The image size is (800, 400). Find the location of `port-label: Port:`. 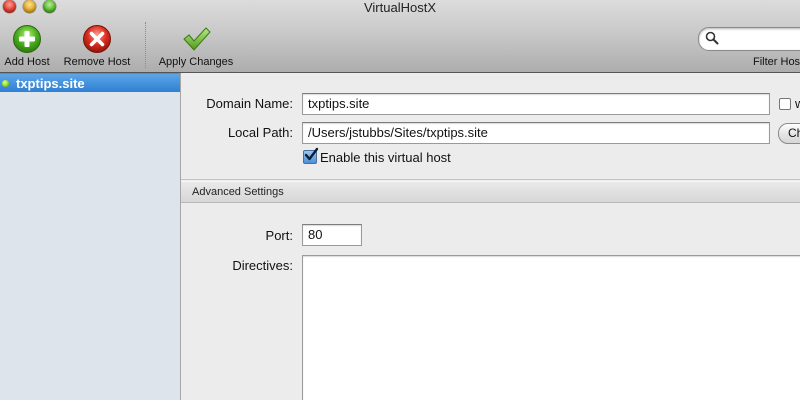

port-label: Port: is located at coordinates (279, 235).